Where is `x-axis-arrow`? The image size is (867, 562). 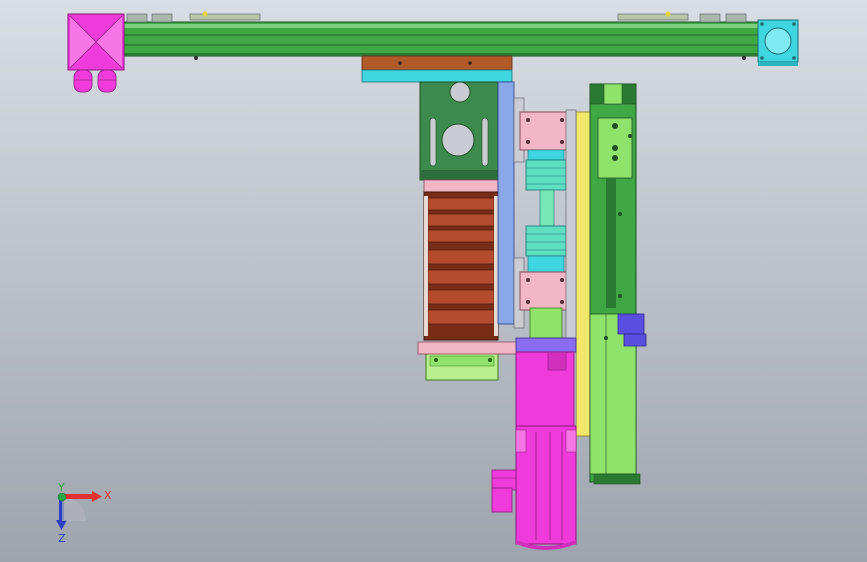
x-axis-arrow is located at coordinates (78, 496).